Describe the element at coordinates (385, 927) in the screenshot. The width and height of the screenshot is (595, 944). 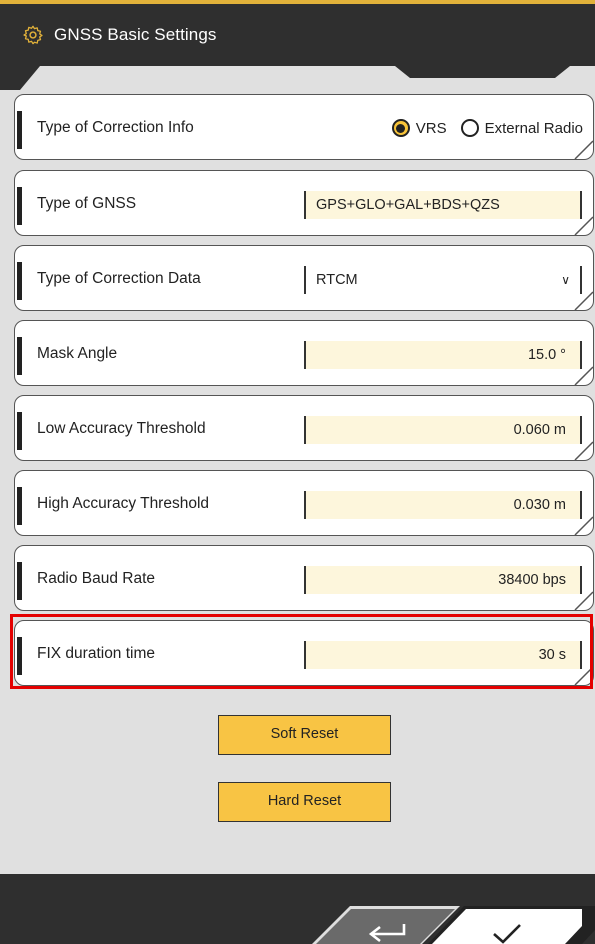
I see `back-button` at that location.